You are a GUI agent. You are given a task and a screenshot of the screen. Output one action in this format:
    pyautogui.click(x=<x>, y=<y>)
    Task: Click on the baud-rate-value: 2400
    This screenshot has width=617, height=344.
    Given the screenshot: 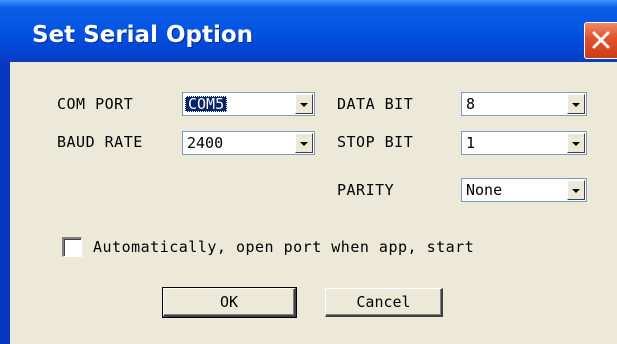 What is the action you would take?
    pyautogui.click(x=205, y=143)
    